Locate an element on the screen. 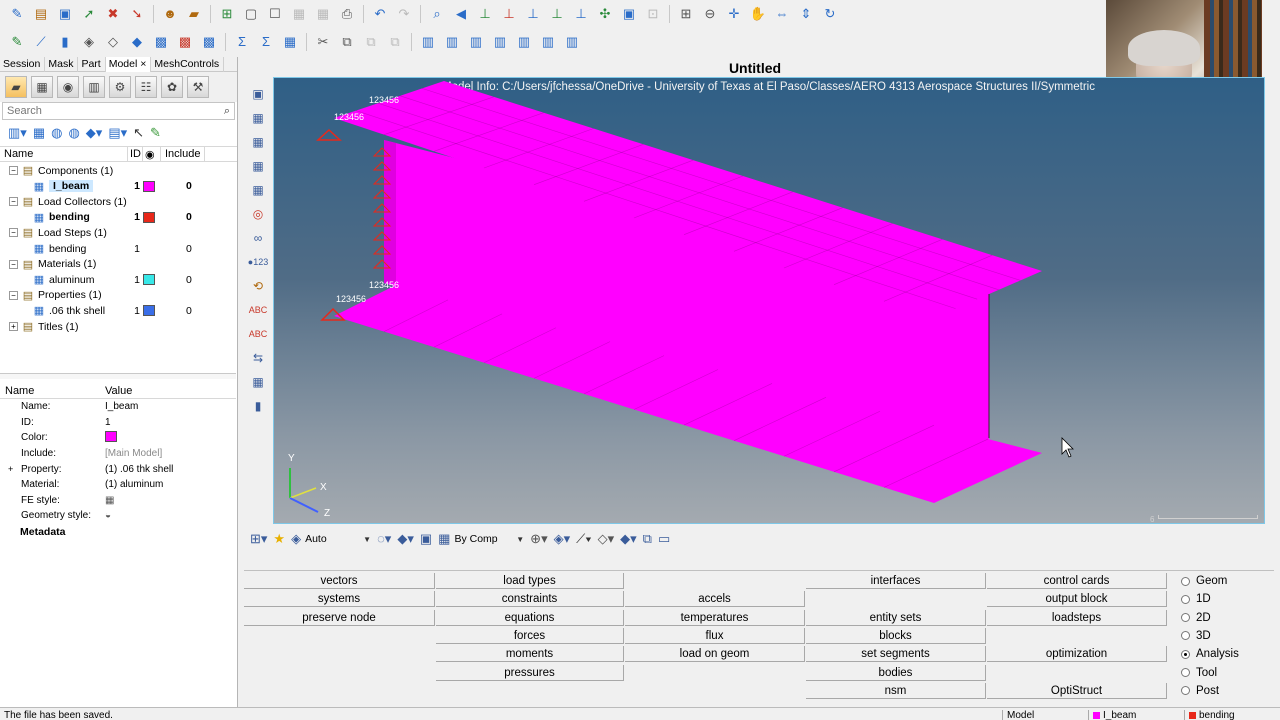 This screenshot has width=1280, height=720. mesh-red-icon: ▩ is located at coordinates (185, 42).